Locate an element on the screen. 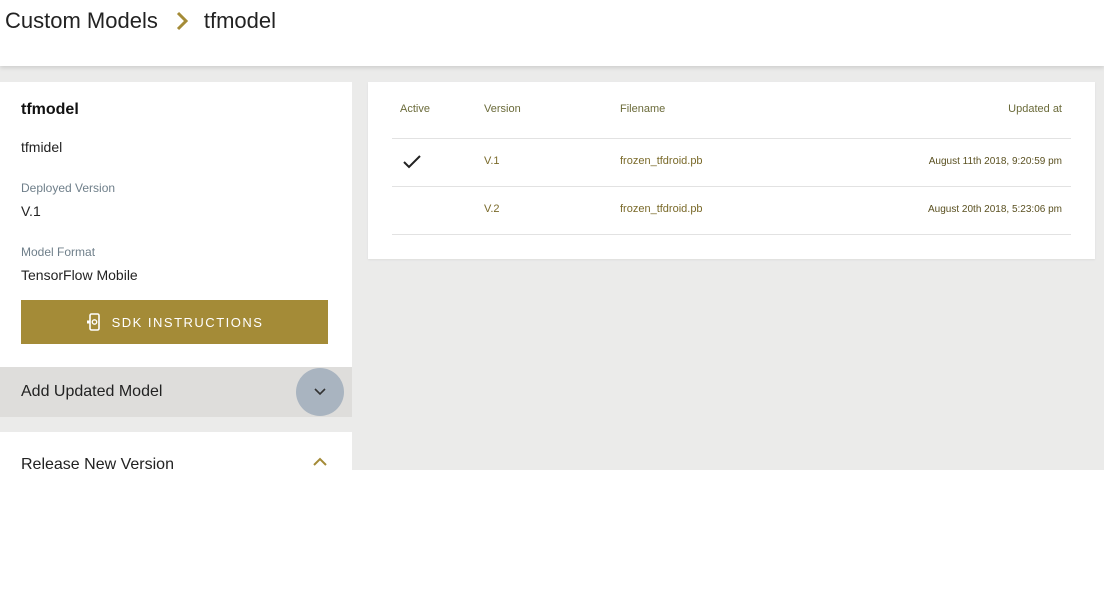 Image resolution: width=1104 pixels, height=616 pixels. model-name: tfmodel is located at coordinates (50, 109).